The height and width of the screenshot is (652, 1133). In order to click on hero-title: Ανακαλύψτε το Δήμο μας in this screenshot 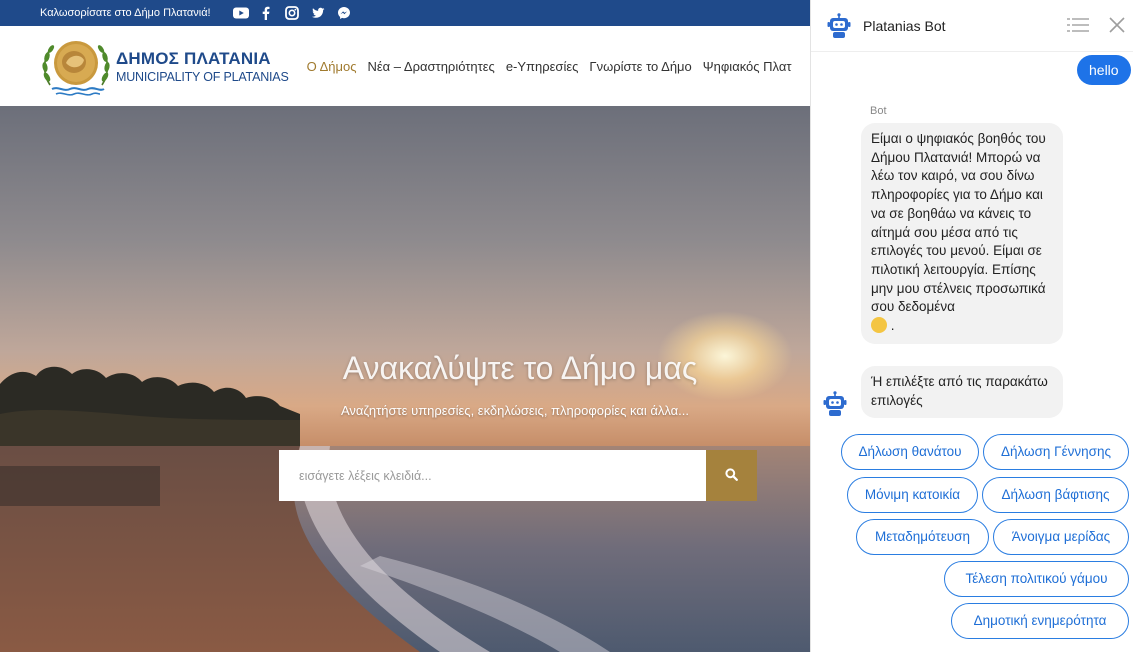, I will do `click(520, 368)`.